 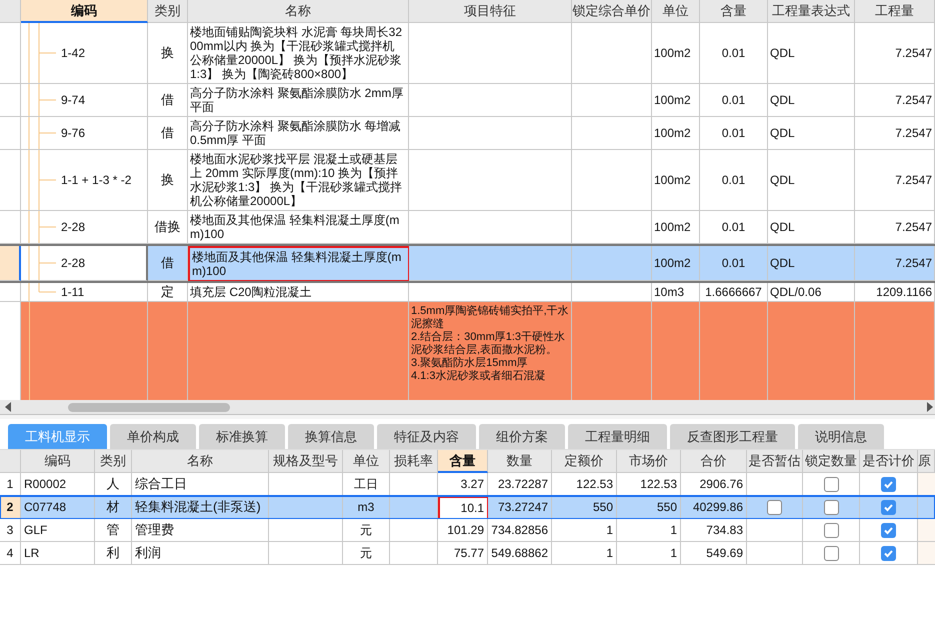 What do you see at coordinates (775, 461) in the screenshot?
I see `column-header: 是否暂估` at bounding box center [775, 461].